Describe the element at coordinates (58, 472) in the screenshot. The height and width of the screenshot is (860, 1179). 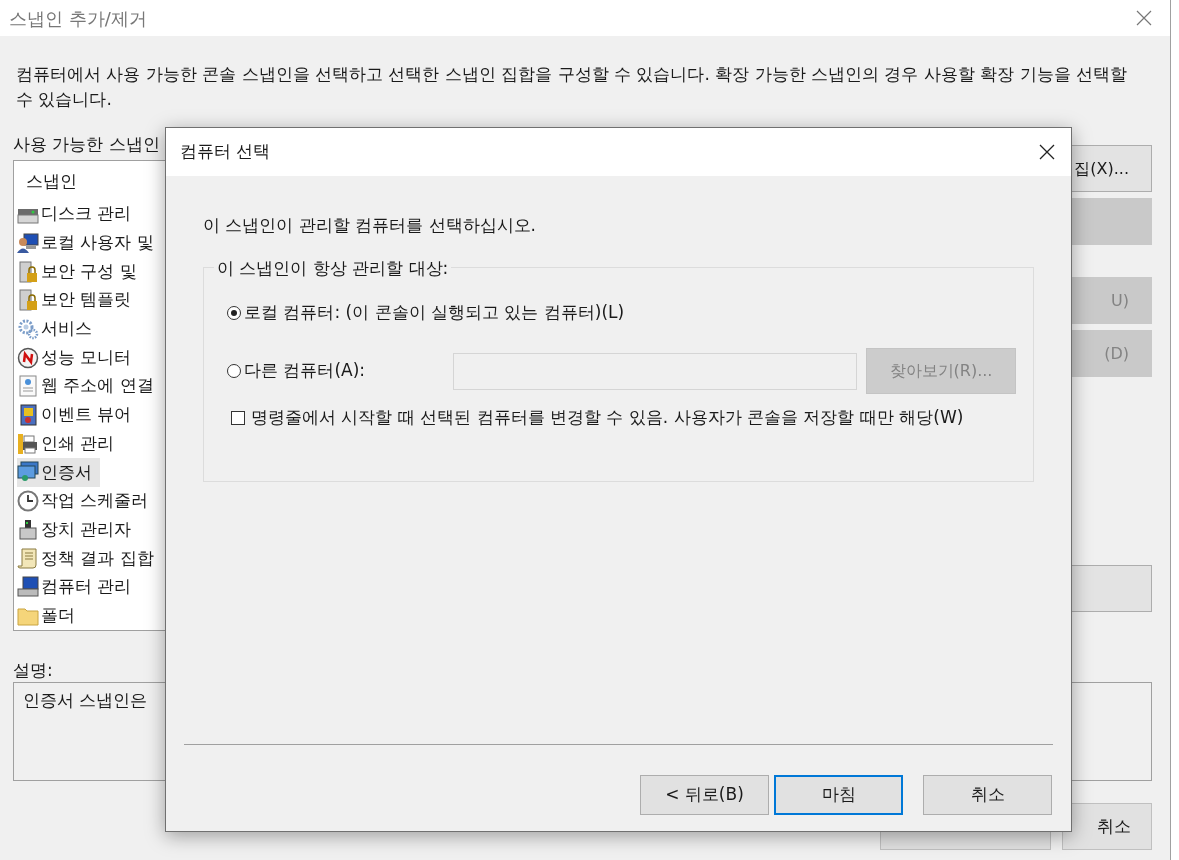
I see `list-item: 인증서` at that location.